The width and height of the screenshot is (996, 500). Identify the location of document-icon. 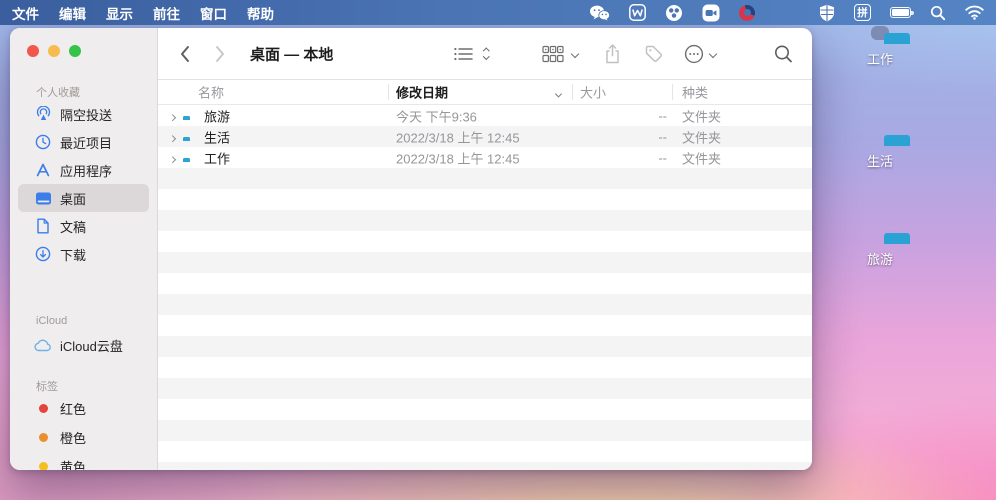
(43, 226).